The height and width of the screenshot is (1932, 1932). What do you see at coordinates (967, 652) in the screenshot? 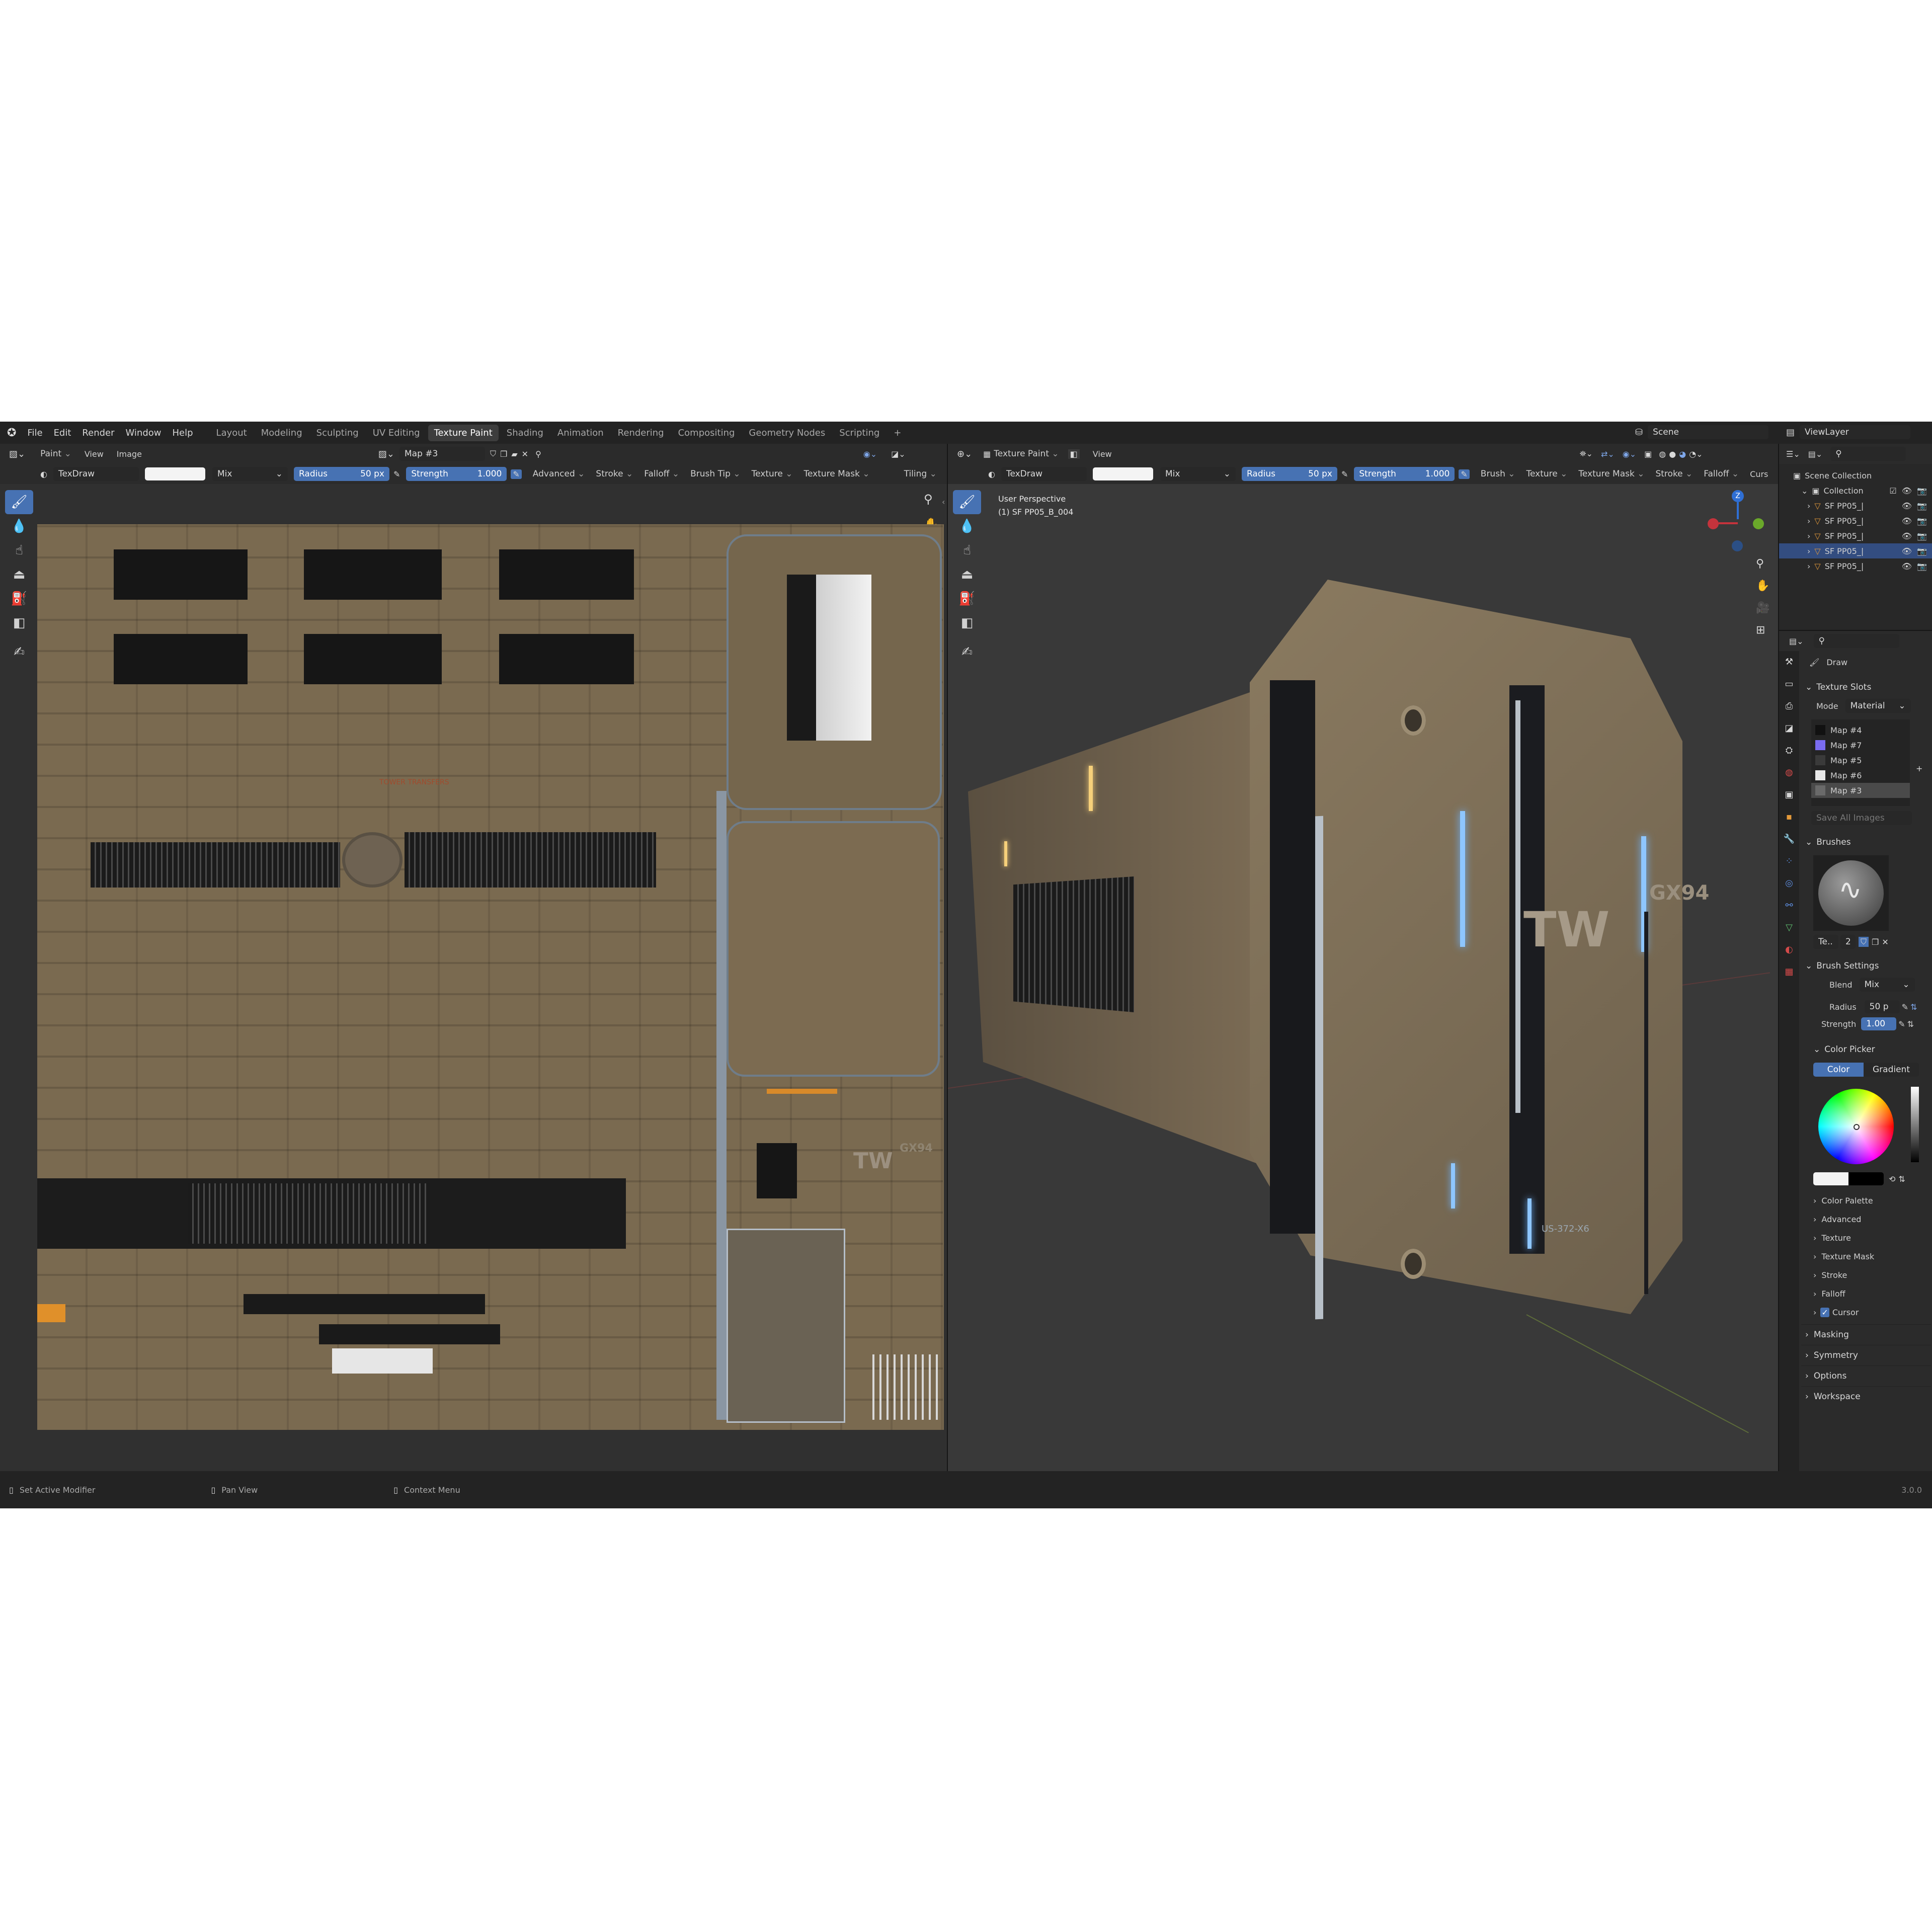
I see `viewport-annotate-tool-icon: ✍` at bounding box center [967, 652].